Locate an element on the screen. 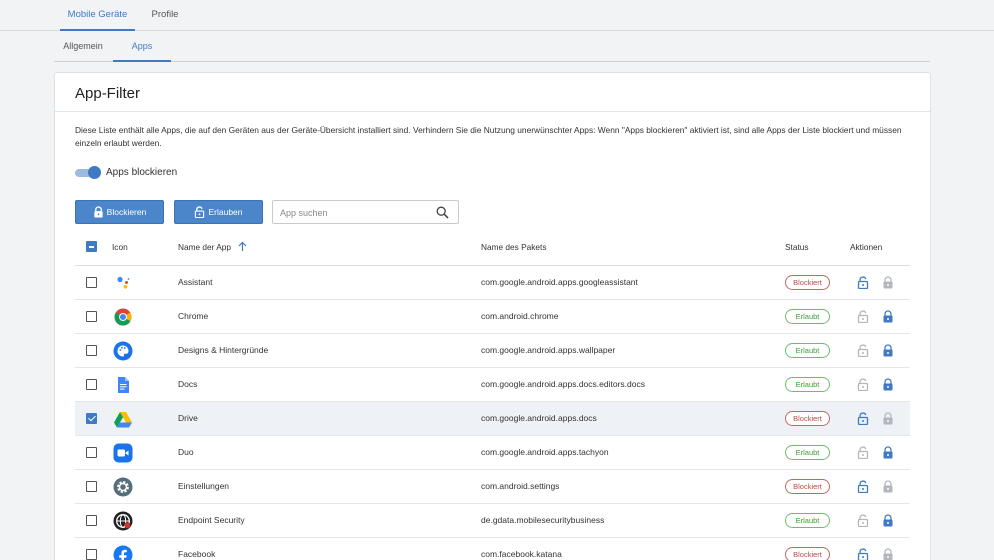 Image resolution: width=994 pixels, height=560 pixels. package-name: com.google.android.apps.docs is located at coordinates (539, 418).